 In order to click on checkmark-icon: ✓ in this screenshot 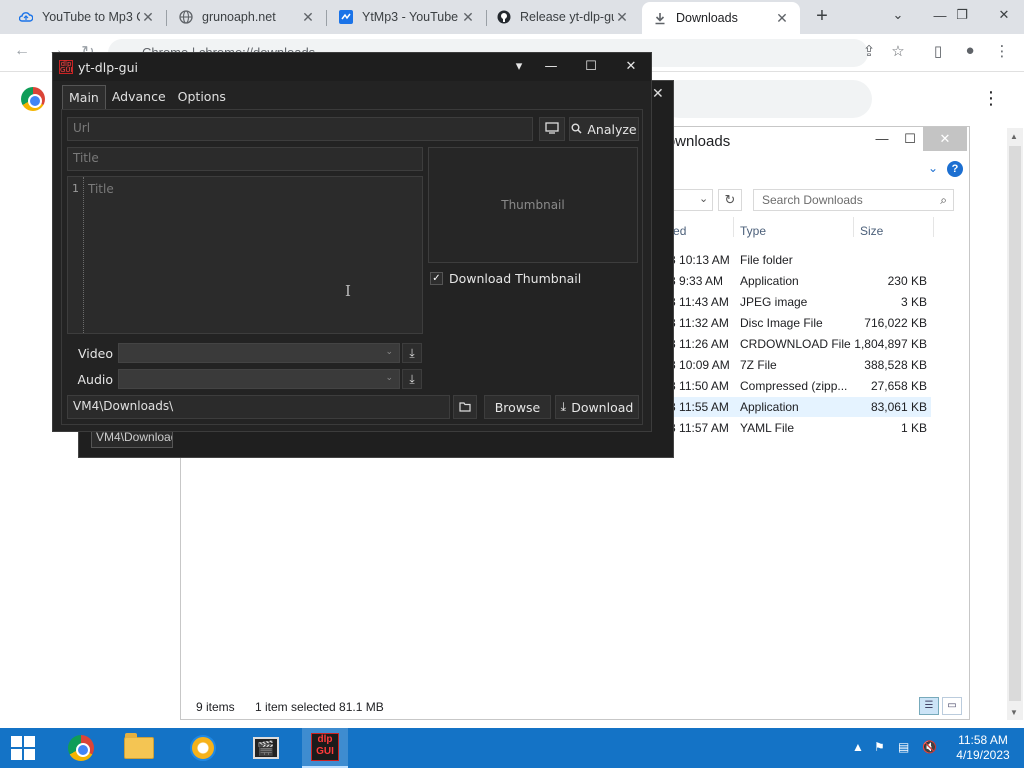, I will do `click(436, 278)`.